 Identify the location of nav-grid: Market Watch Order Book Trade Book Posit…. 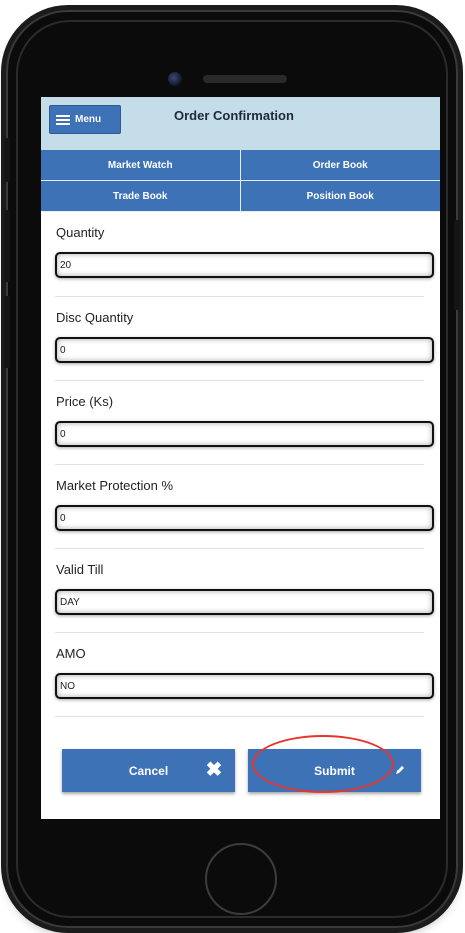
(240, 181).